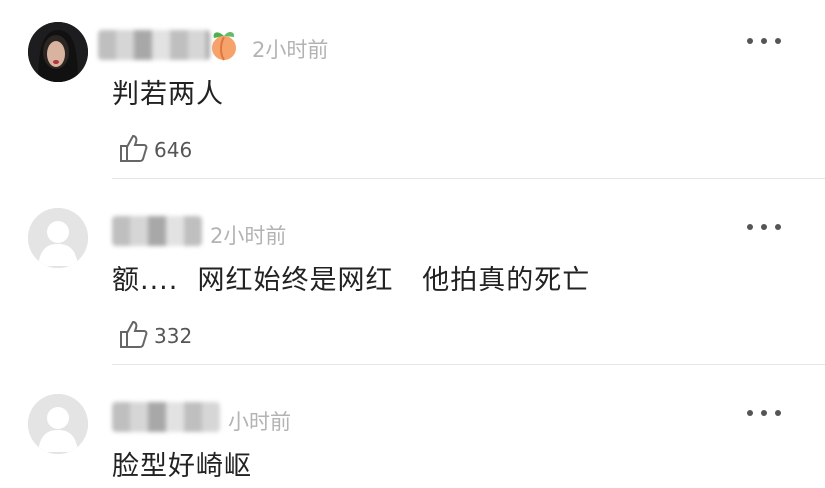  Describe the element at coordinates (351, 280) in the screenshot. I see `comment-text: 额.... 网红始终是网红 他拍真的死亡` at that location.